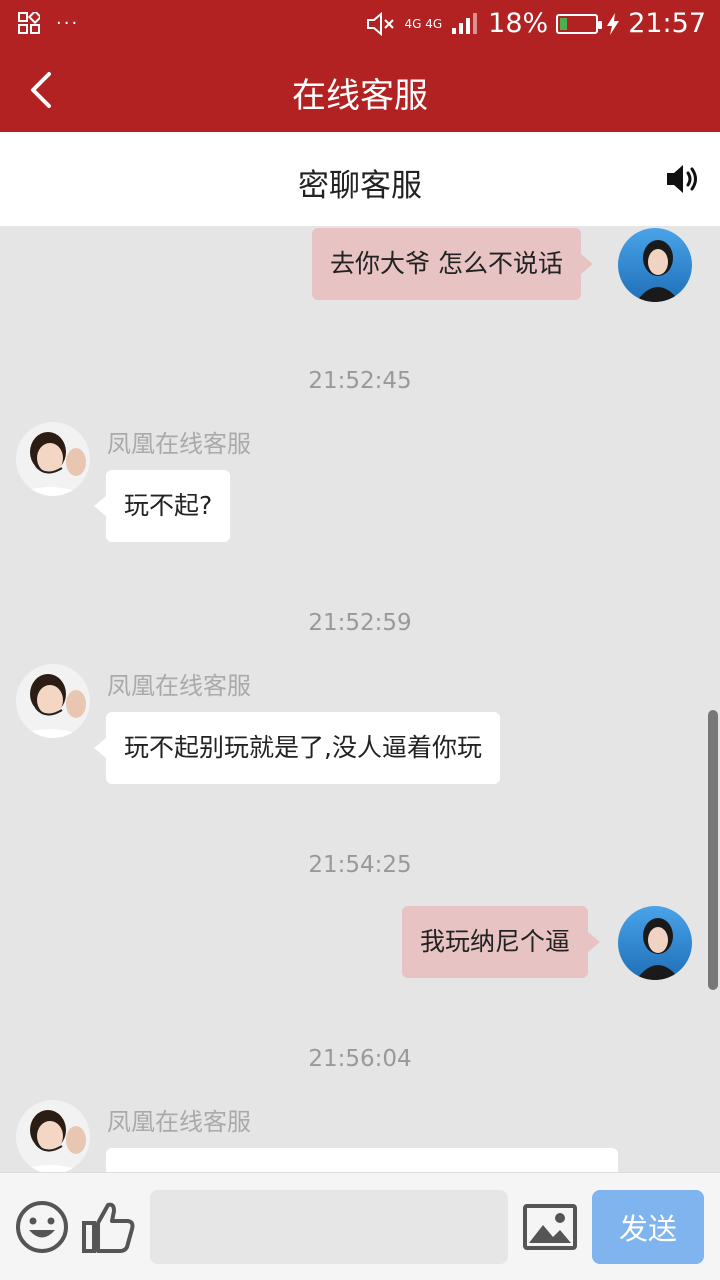 This screenshot has height=1280, width=720. What do you see at coordinates (613, 23) in the screenshot?
I see `charging-icon` at bounding box center [613, 23].